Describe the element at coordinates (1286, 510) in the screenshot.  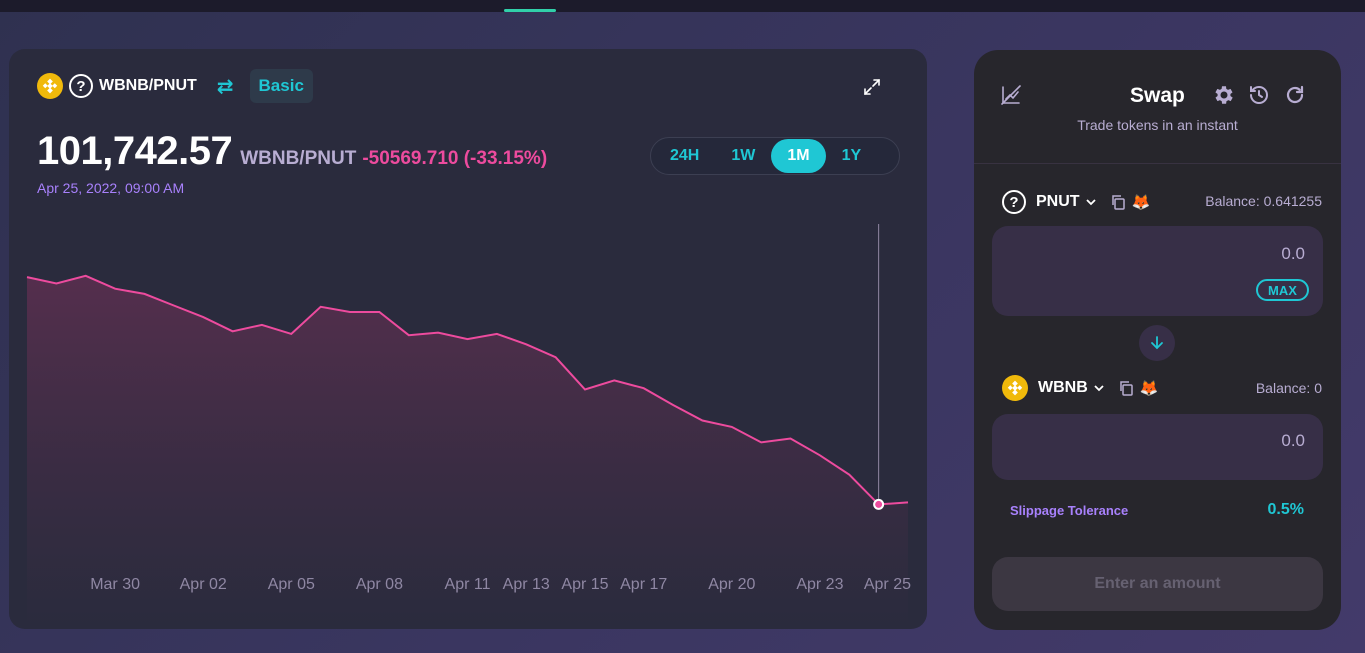
I see `slippage-value: 0.5%` at that location.